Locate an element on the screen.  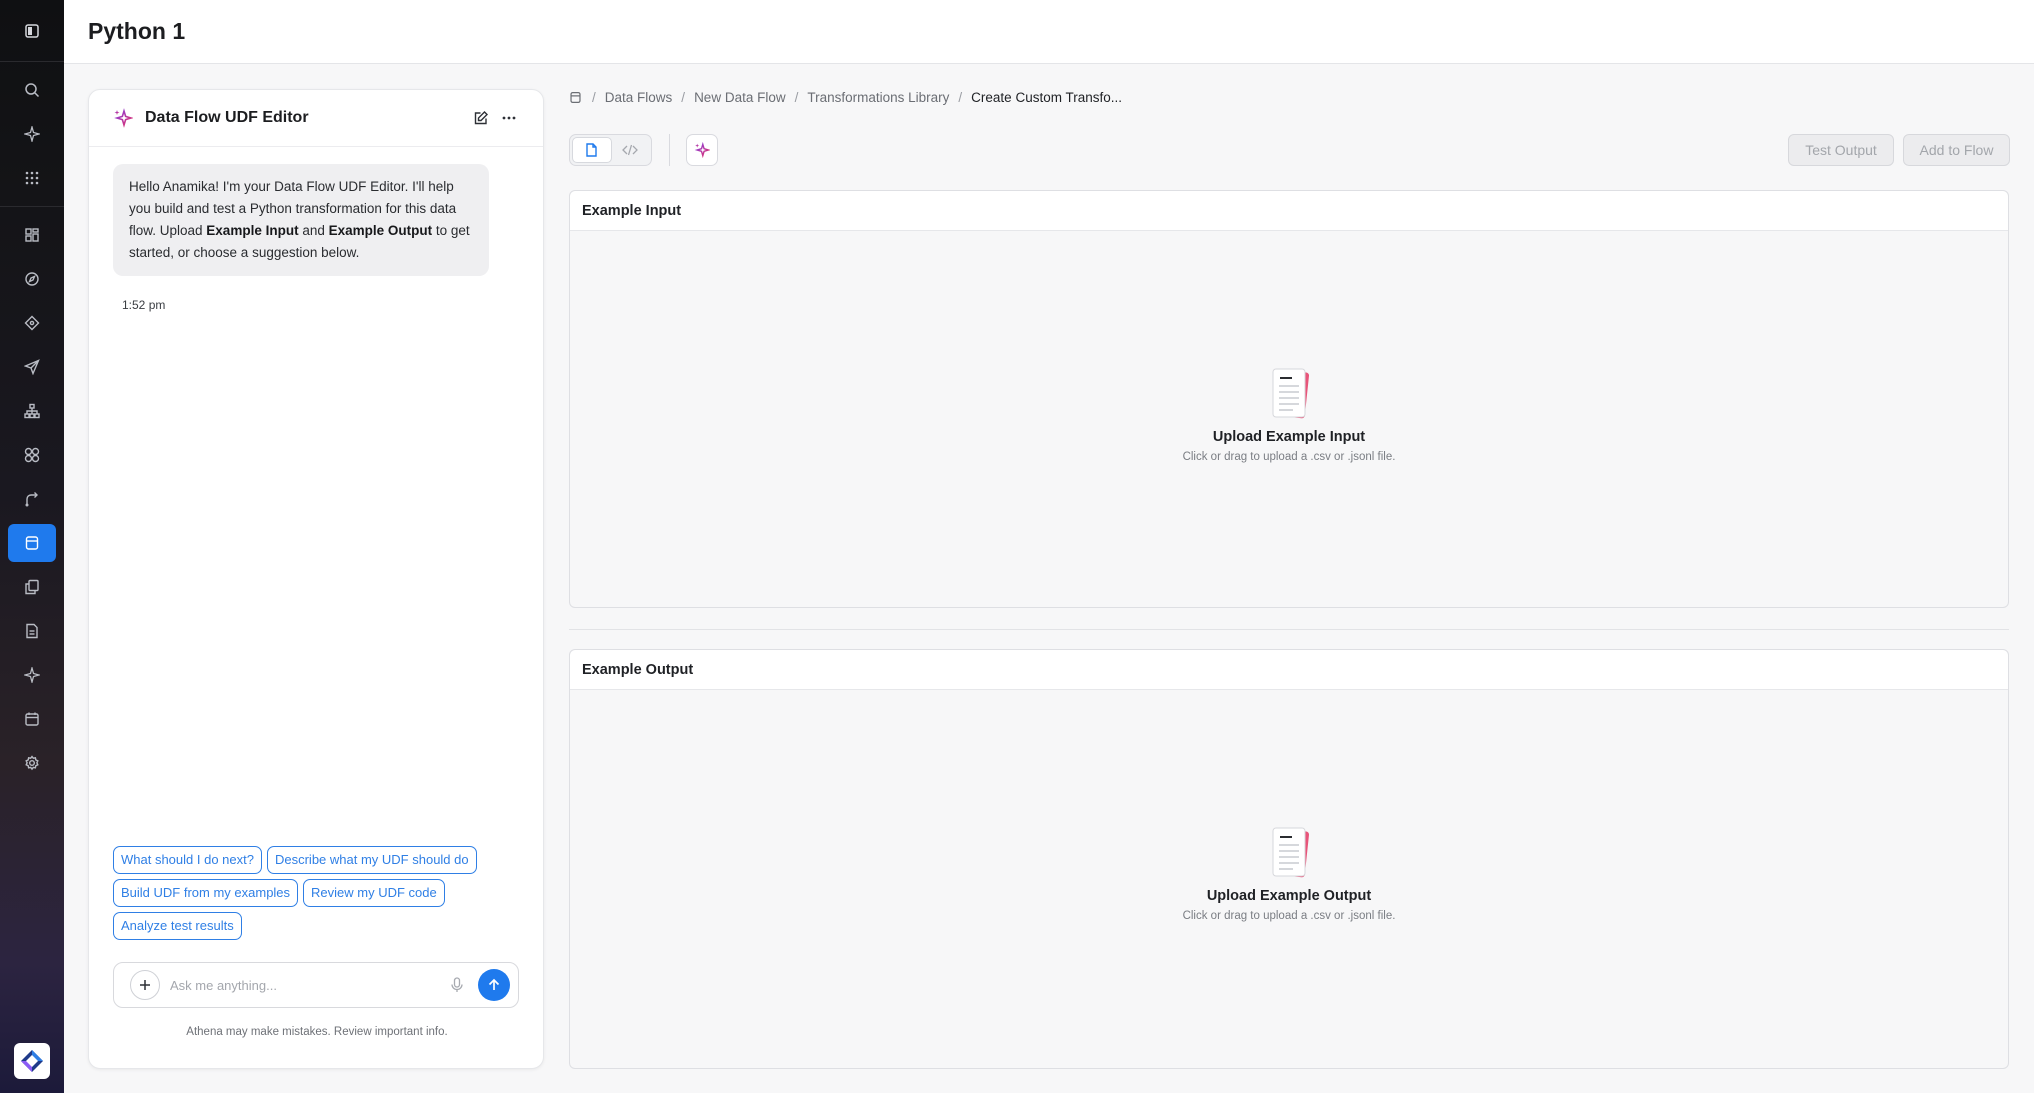
send-icon is located at coordinates (32, 367).